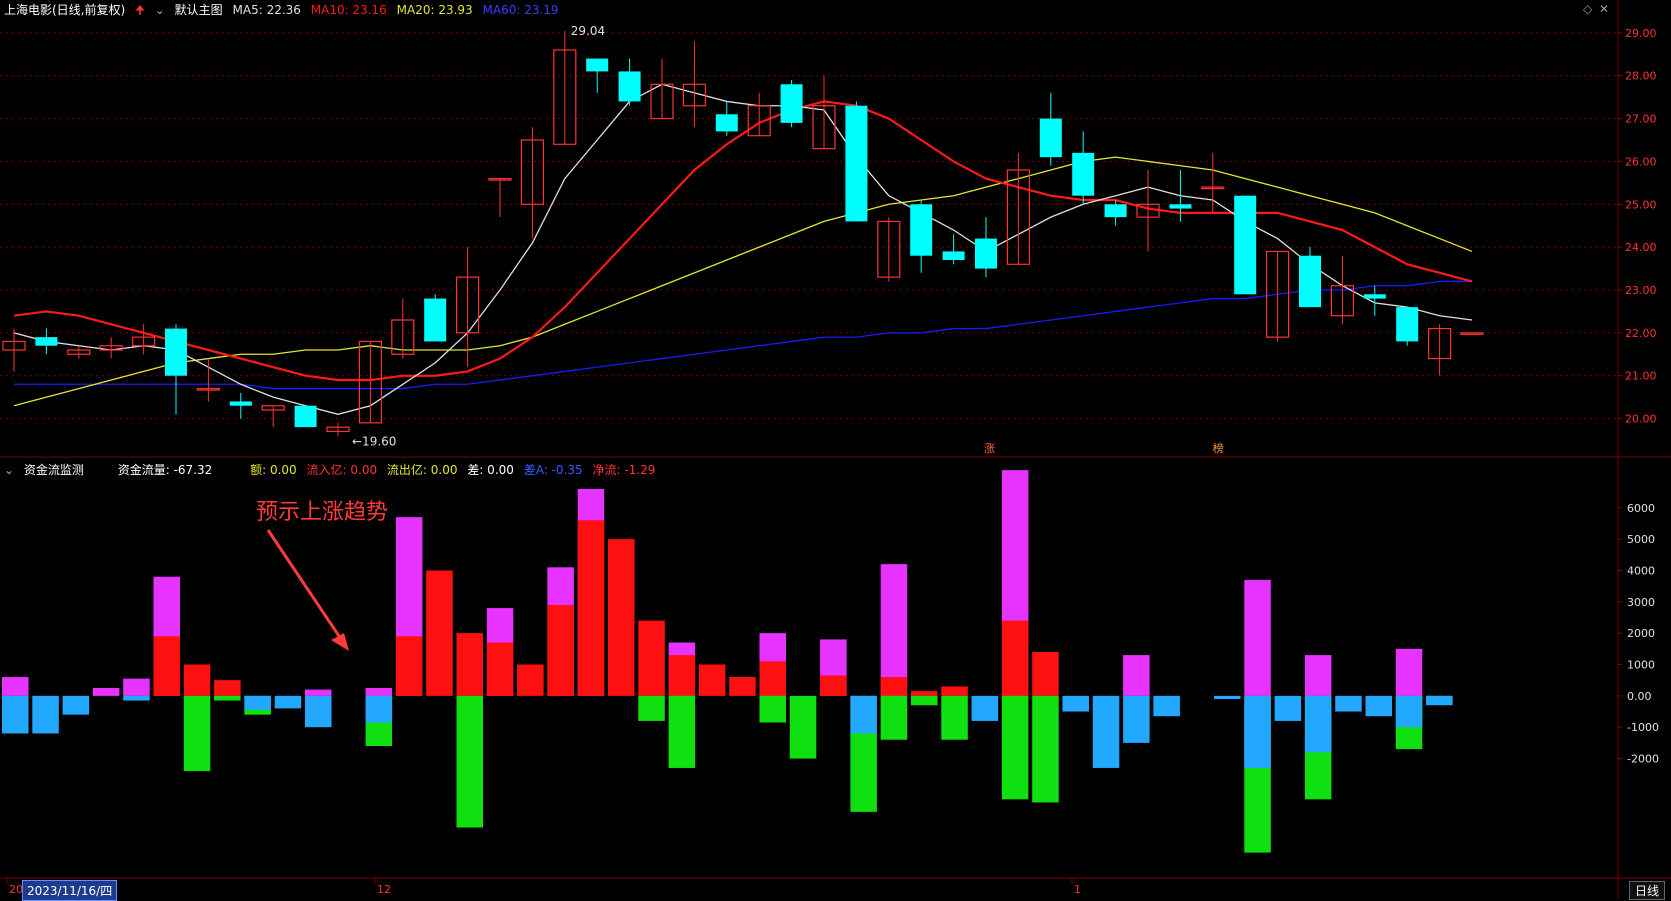 The image size is (1671, 901). Describe the element at coordinates (553, 470) in the screenshot. I see `diff-a-label: 差A: -0.35` at that location.